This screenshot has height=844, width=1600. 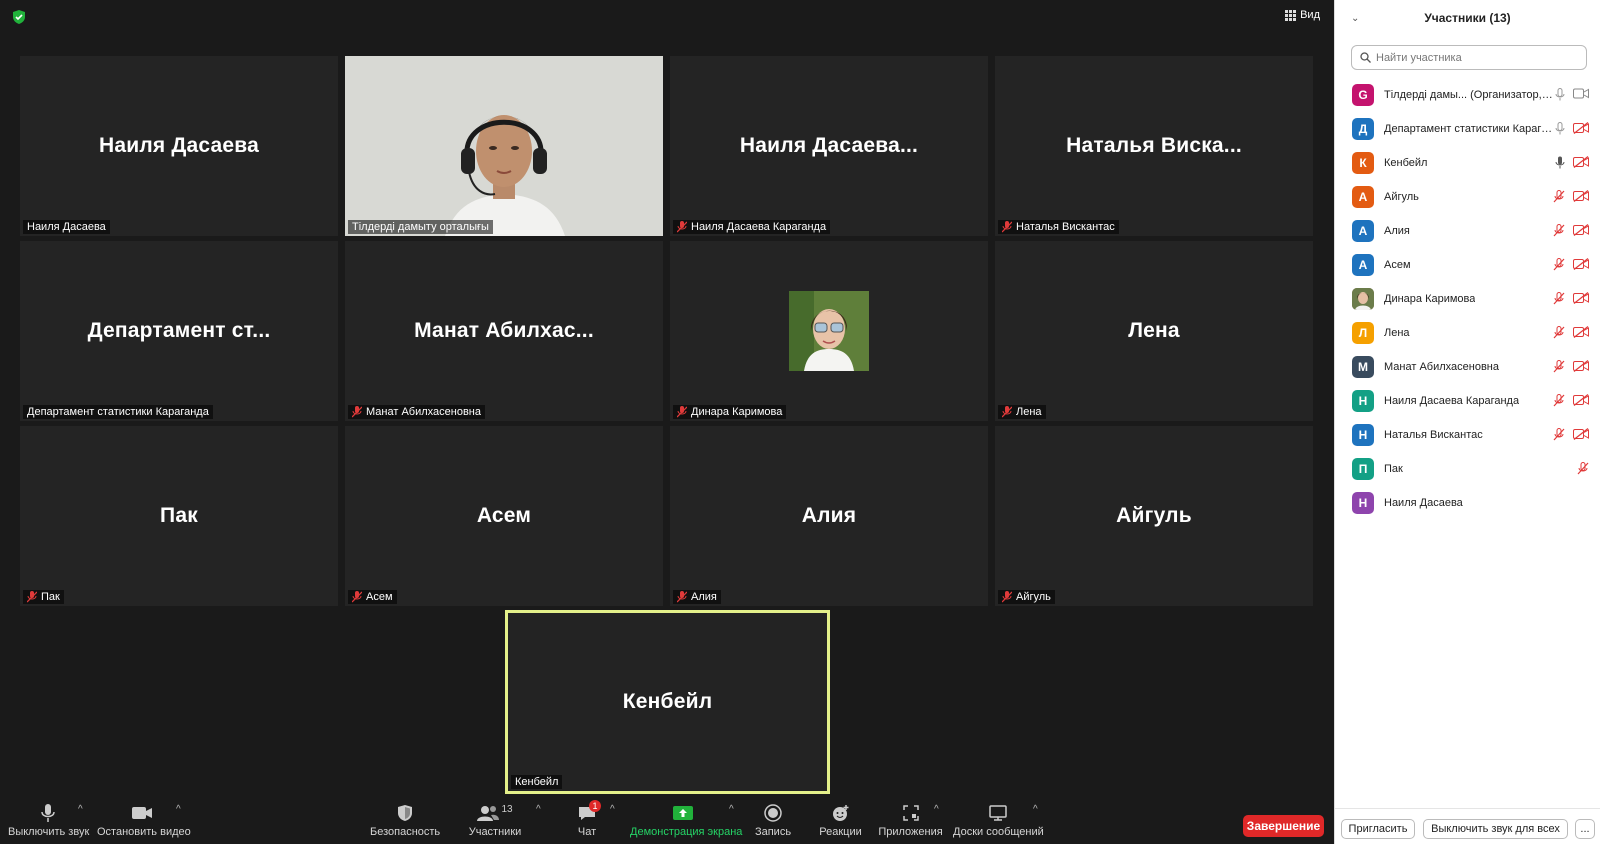 What do you see at coordinates (1363, 163) in the screenshot?
I see `avatar: К` at bounding box center [1363, 163].